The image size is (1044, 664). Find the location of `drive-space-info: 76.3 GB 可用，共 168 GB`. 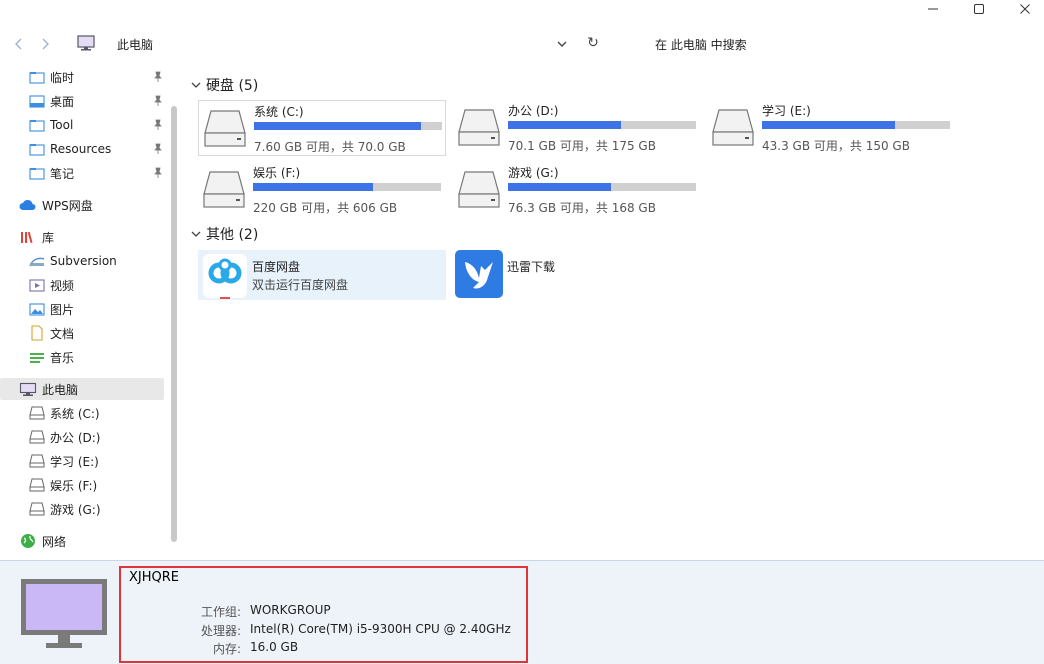

drive-space-info: 76.3 GB 可用，共 168 GB is located at coordinates (582, 208).